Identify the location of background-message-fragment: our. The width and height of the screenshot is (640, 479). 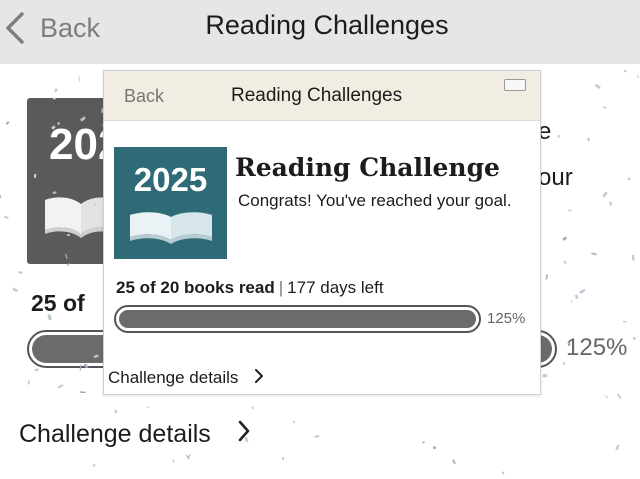
(555, 177).